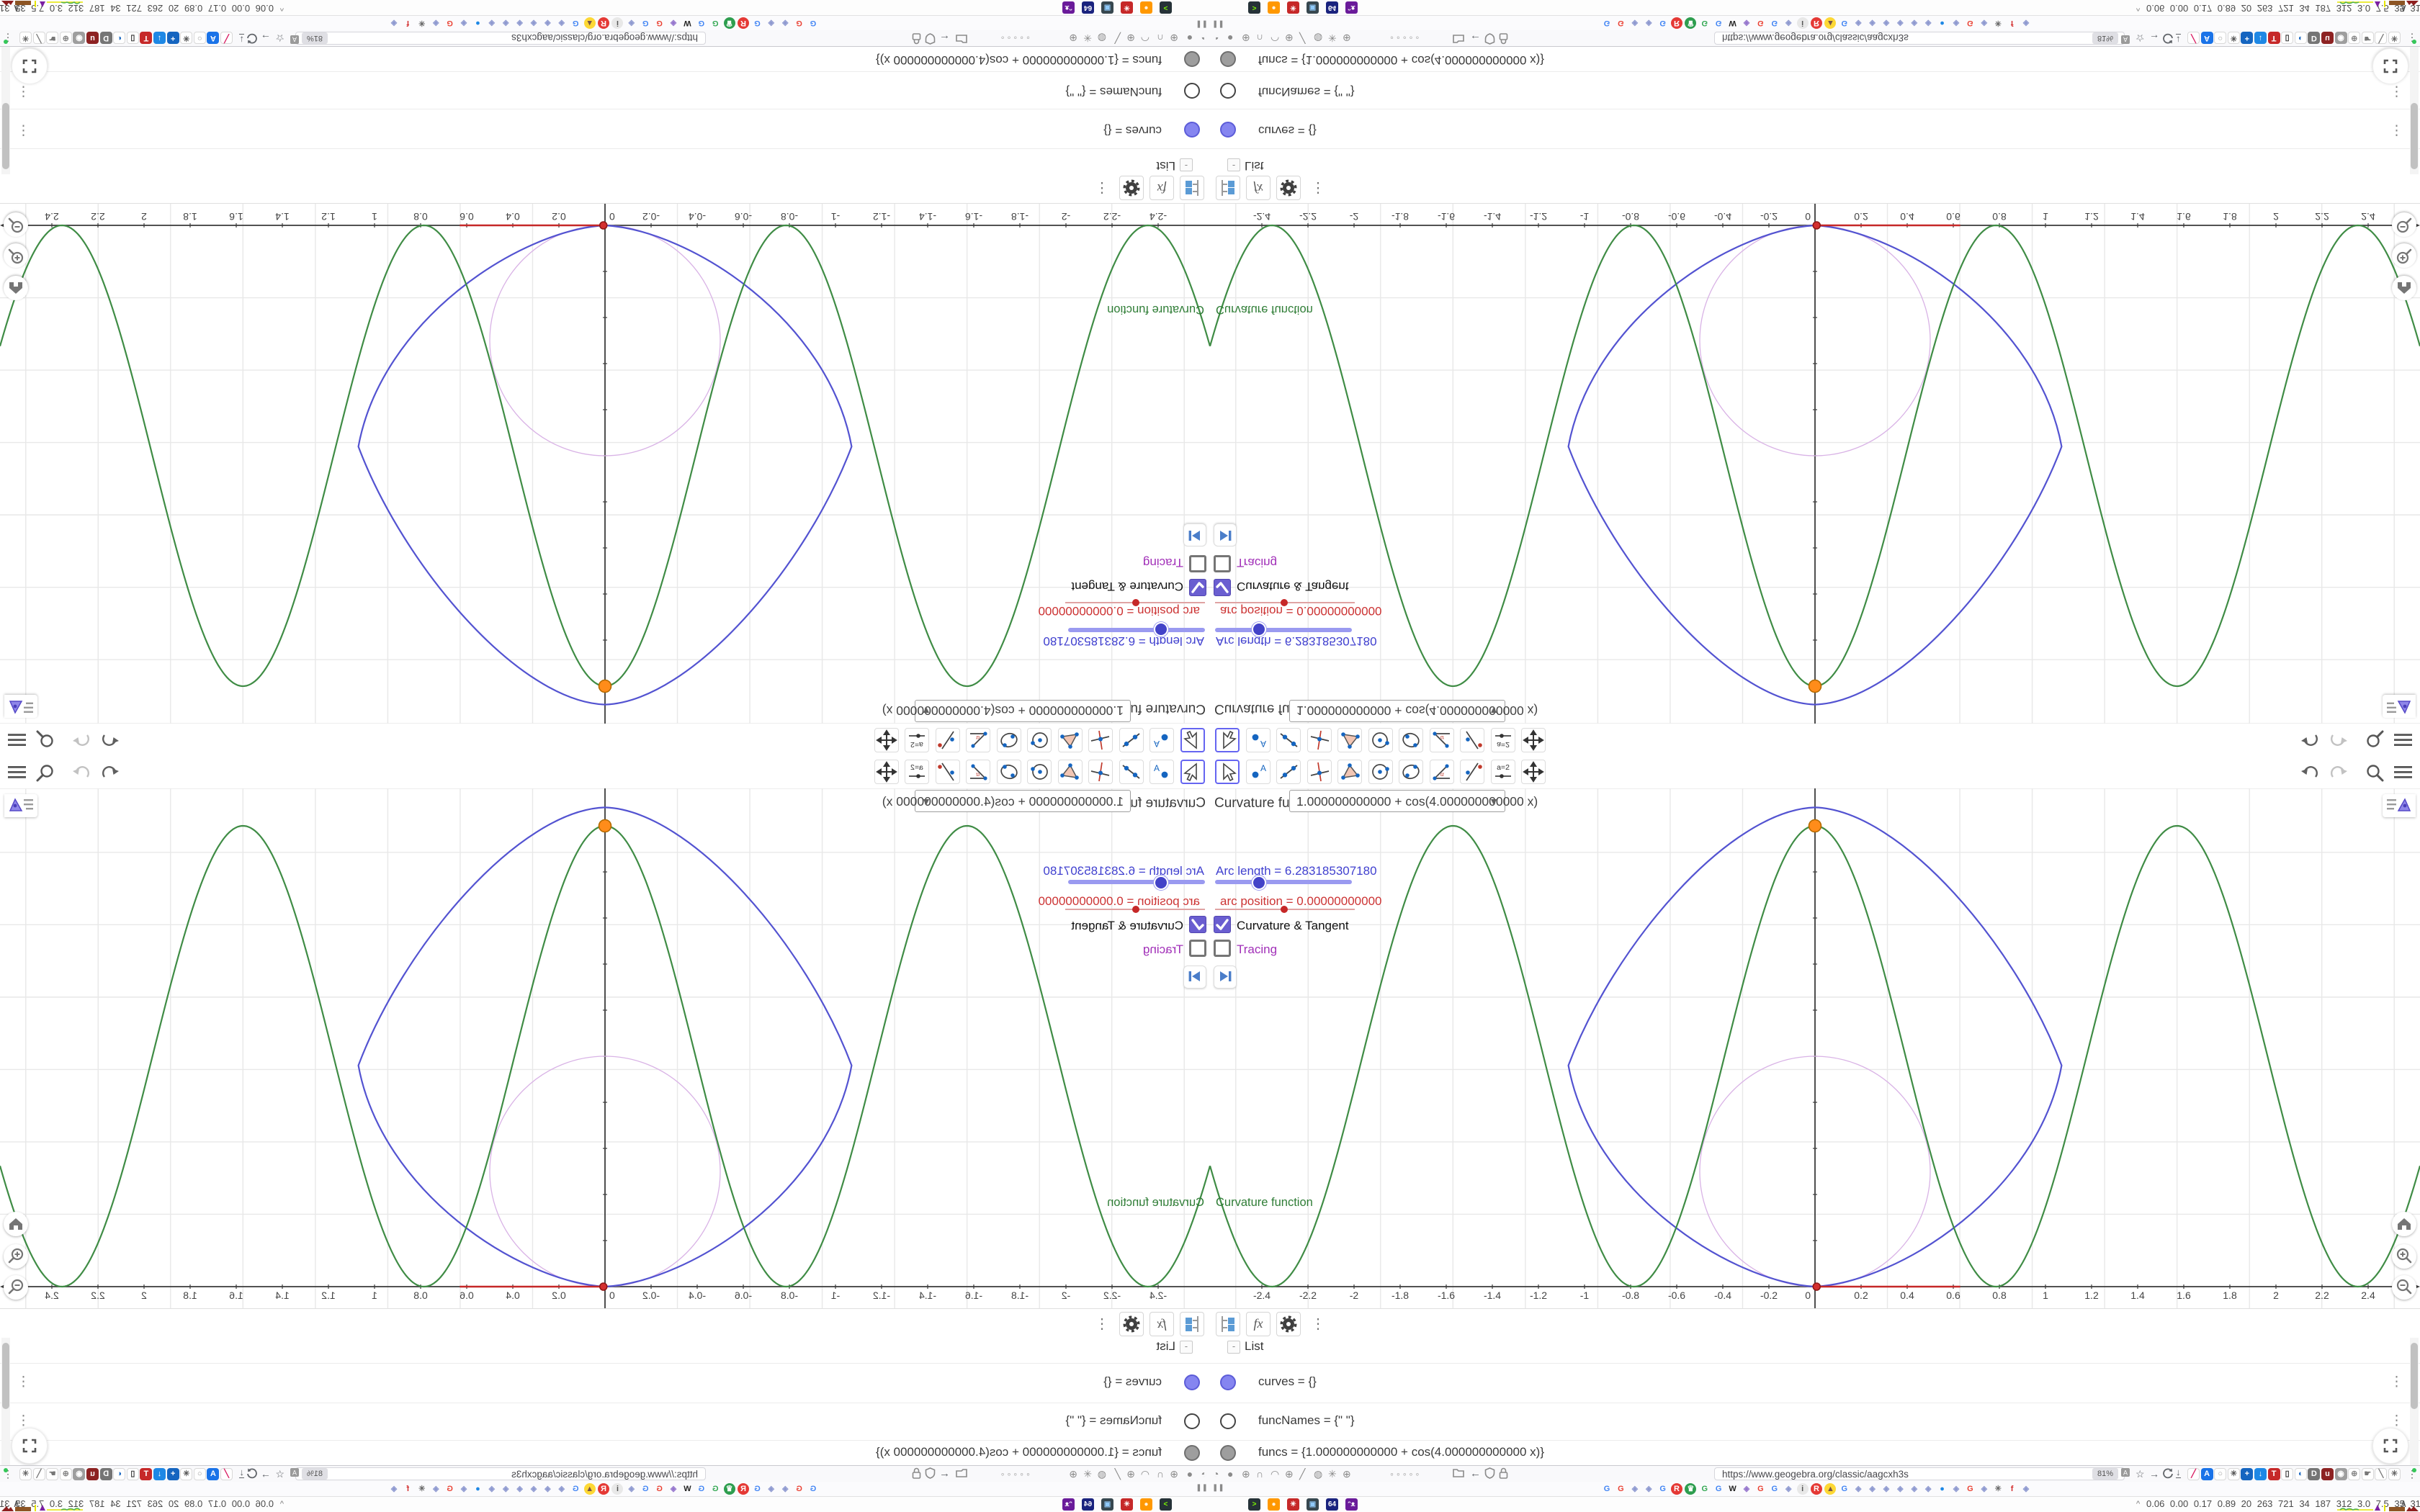 This screenshot has width=2420, height=1512. I want to click on bookmark-favicon: ✳, so click(422, 23).